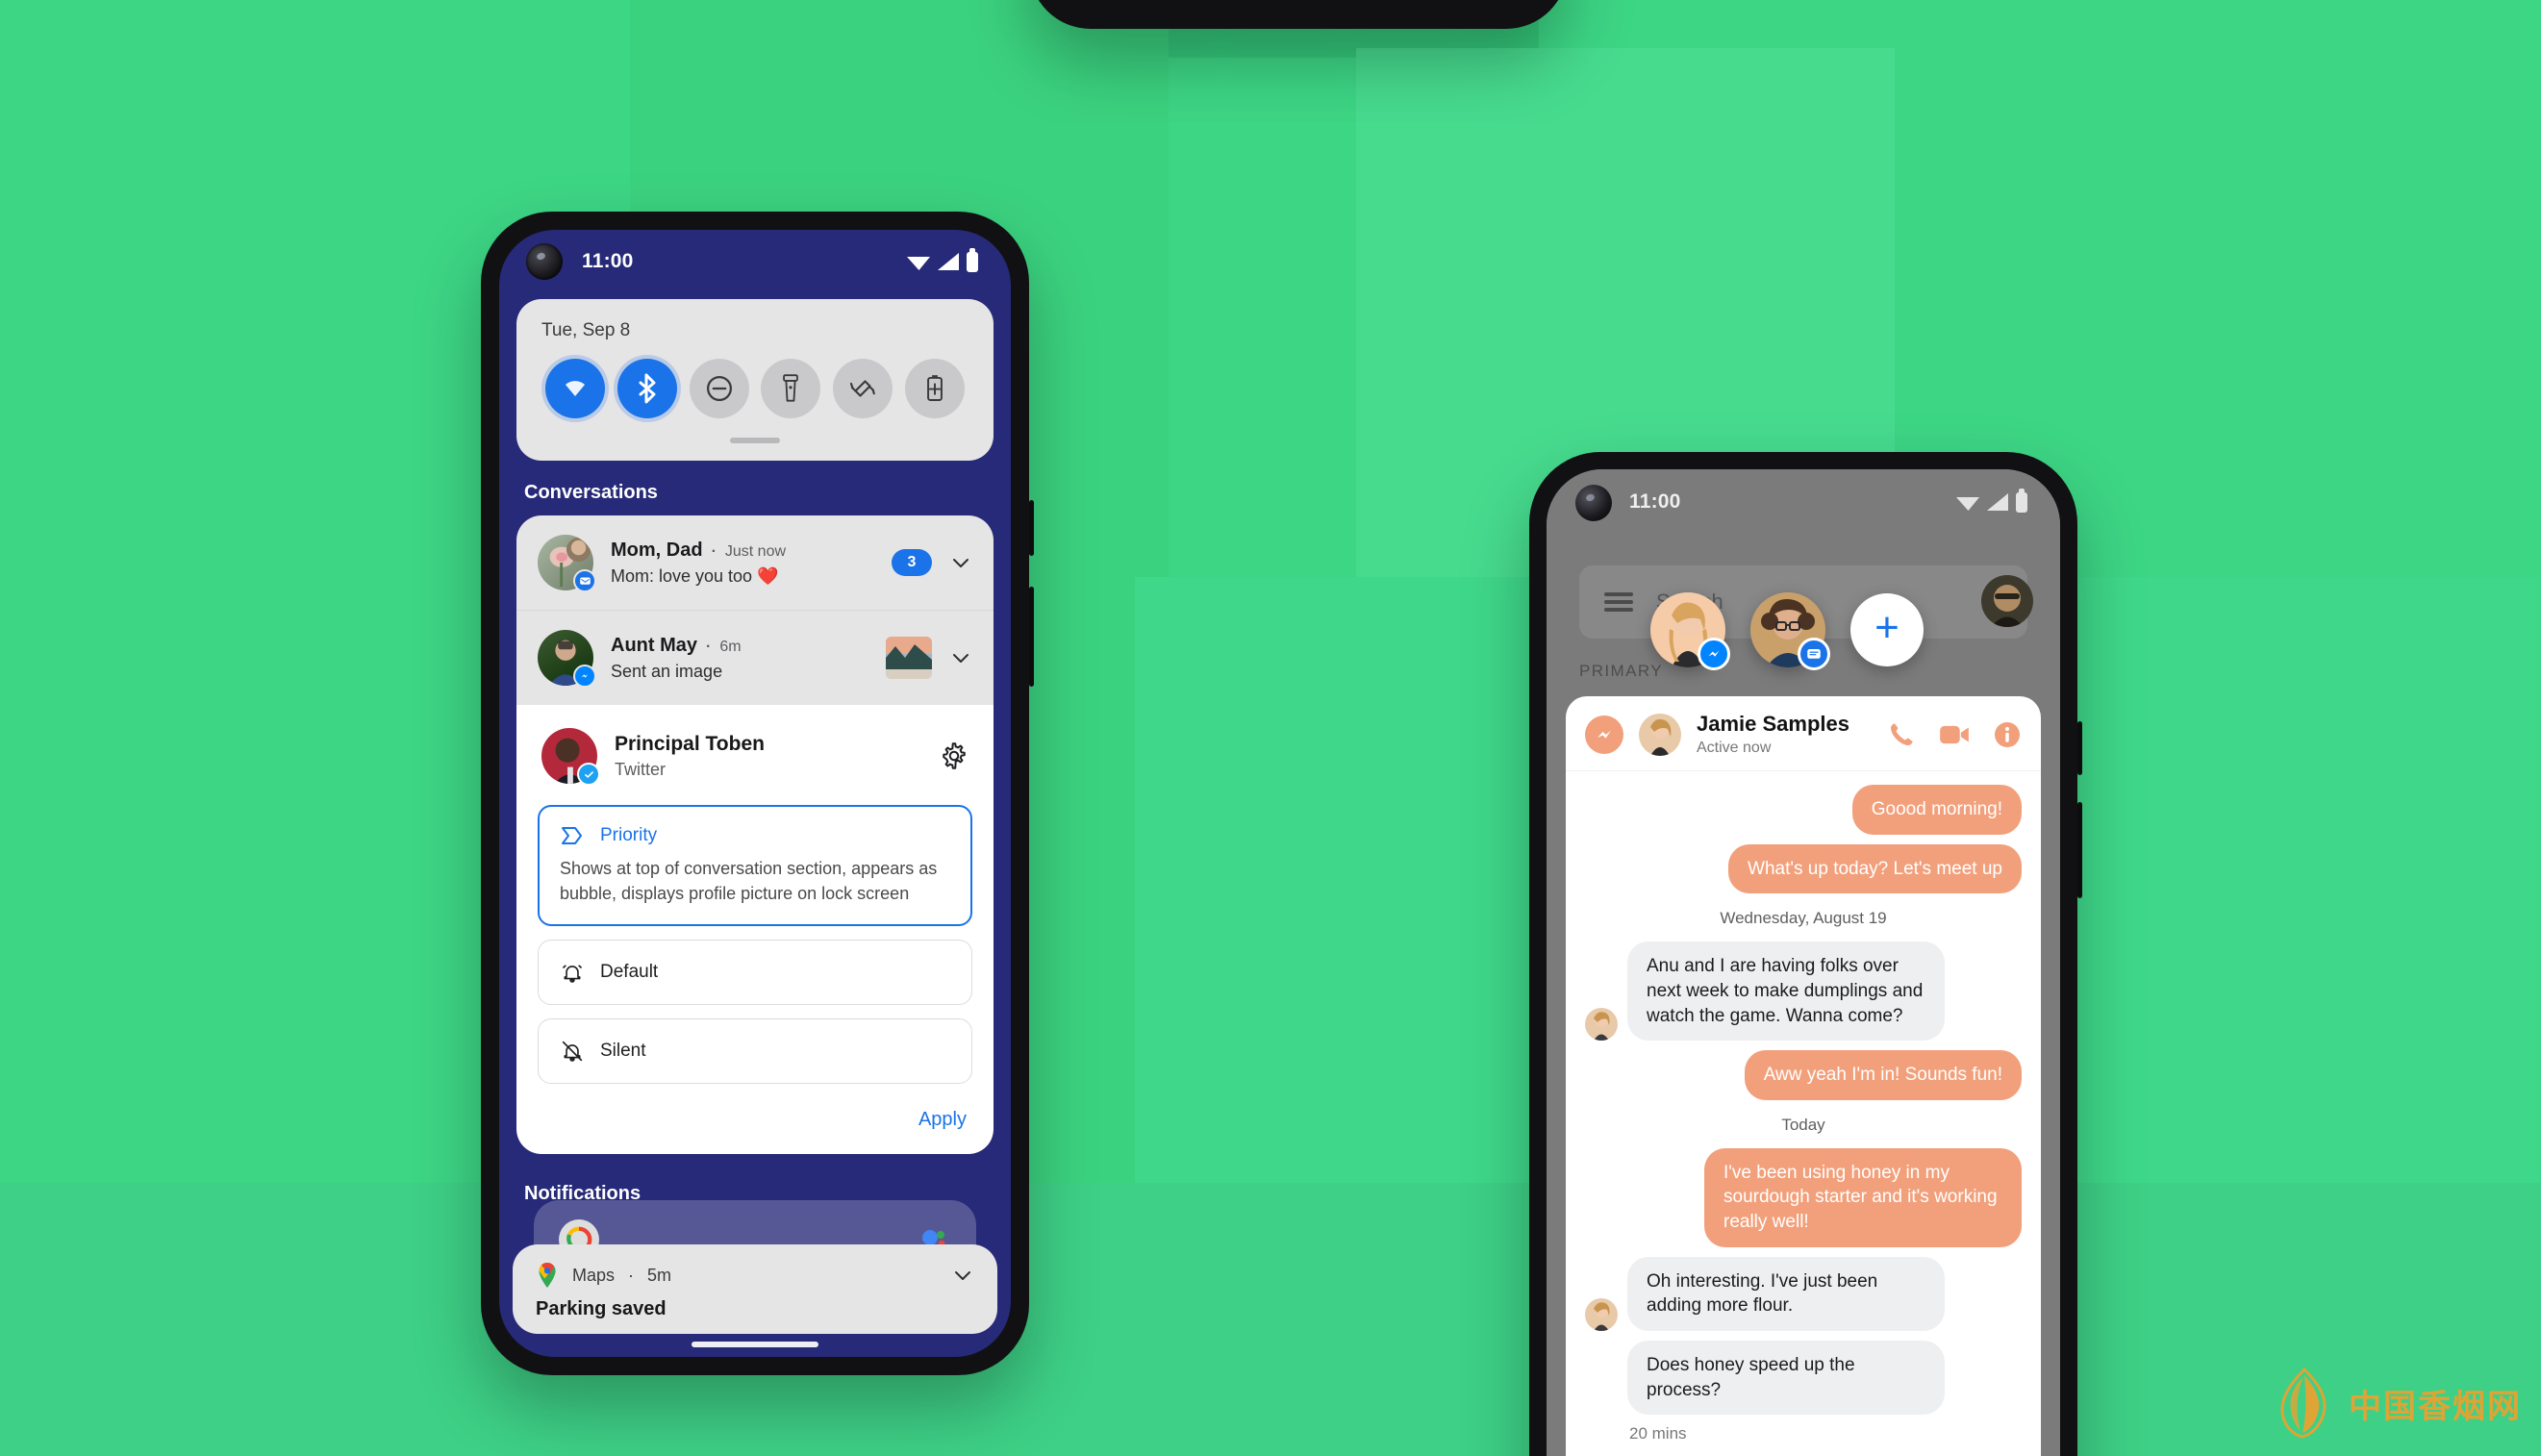 The height and width of the screenshot is (1456, 2541). I want to click on option-default: Default, so click(755, 973).